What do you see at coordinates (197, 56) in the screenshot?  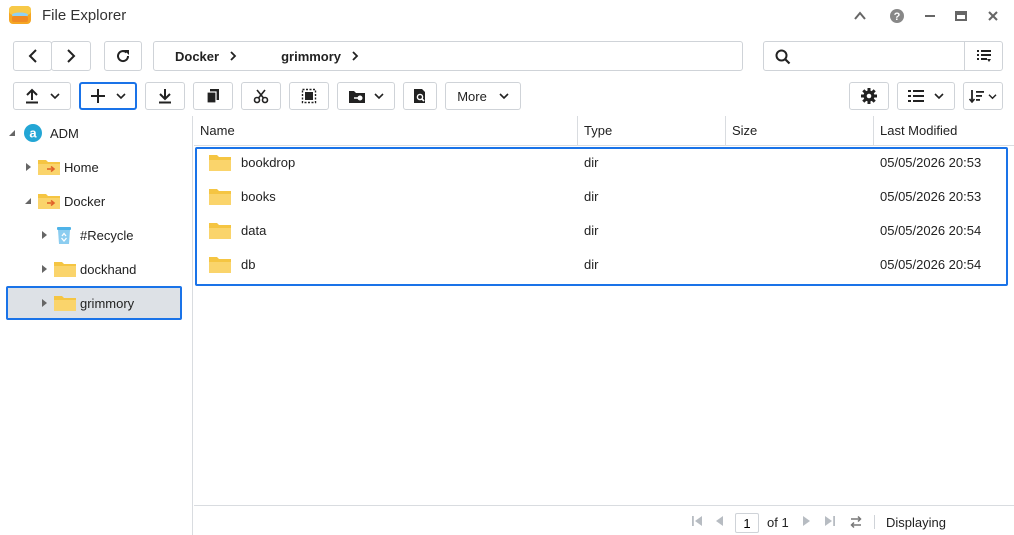 I see `breadcrumb-item-docker: Docker` at bounding box center [197, 56].